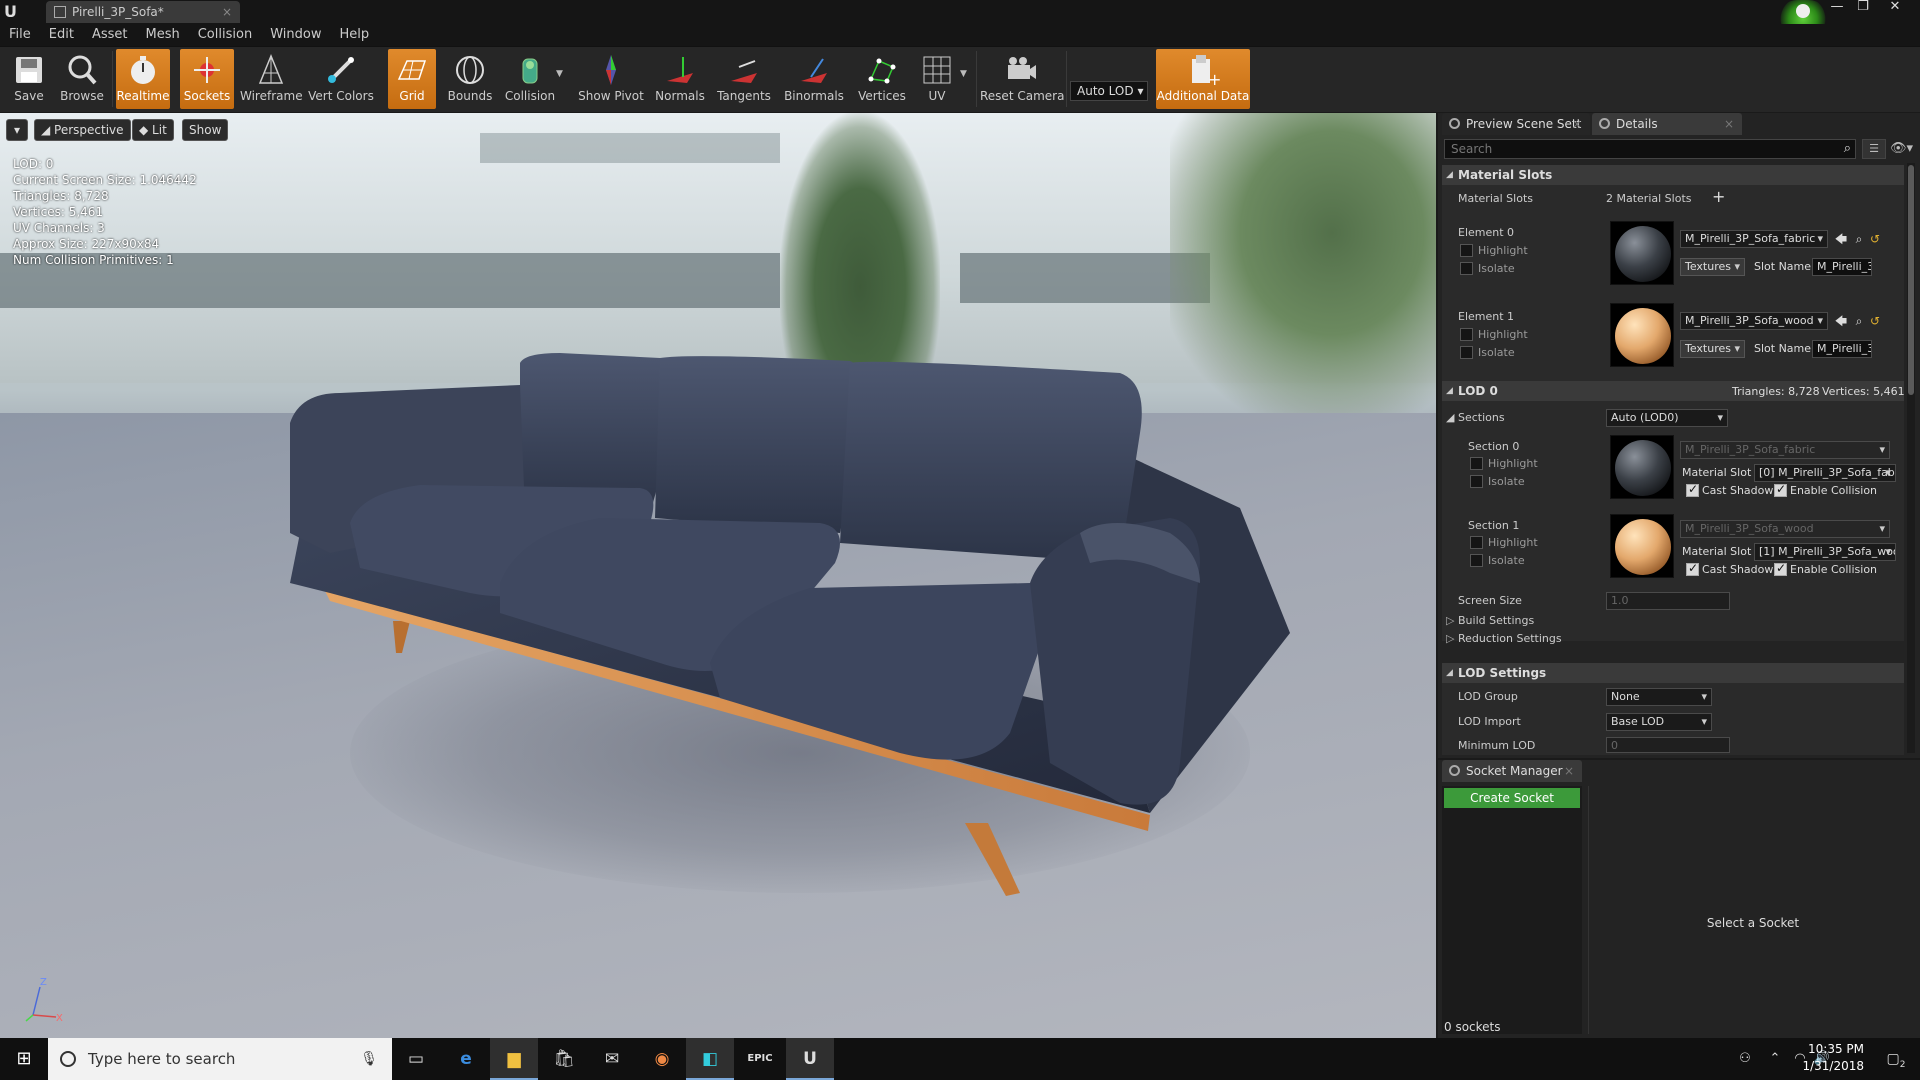 The height and width of the screenshot is (1080, 1920). Describe the element at coordinates (466, 1059) in the screenshot. I see `edge-browser-icon: e` at that location.